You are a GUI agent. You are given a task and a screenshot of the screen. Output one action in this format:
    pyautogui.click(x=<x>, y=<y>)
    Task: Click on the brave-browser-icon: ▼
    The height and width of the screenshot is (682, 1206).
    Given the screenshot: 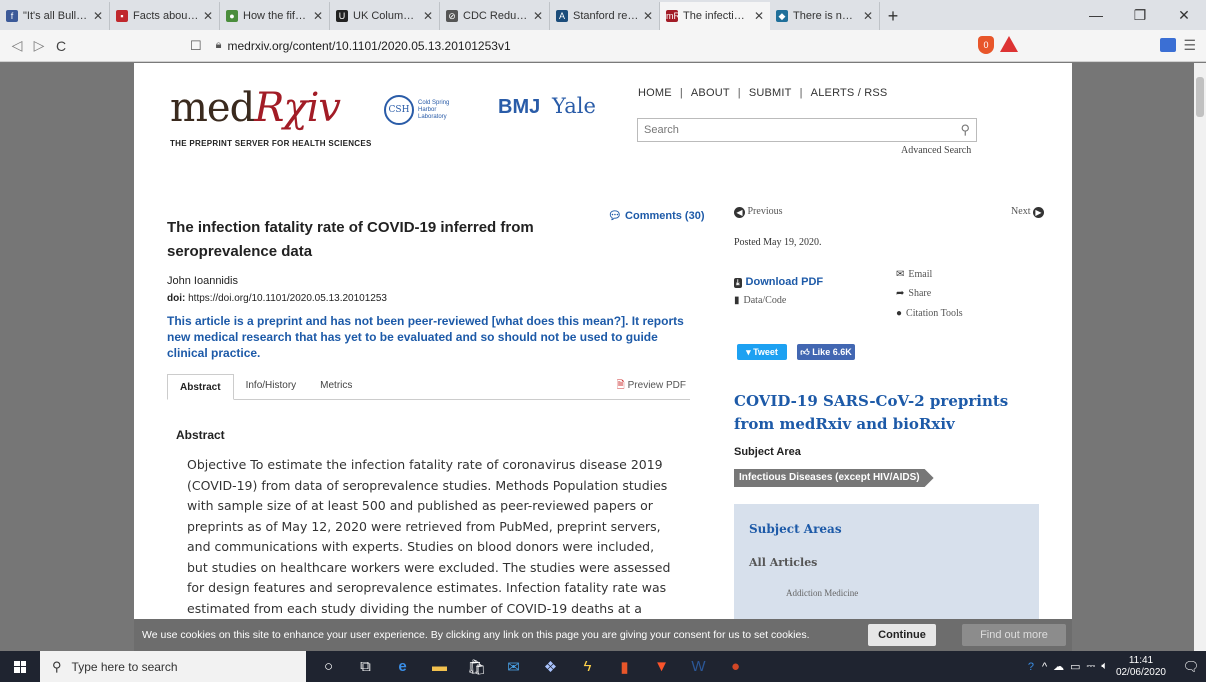 What is the action you would take?
    pyautogui.click(x=661, y=666)
    